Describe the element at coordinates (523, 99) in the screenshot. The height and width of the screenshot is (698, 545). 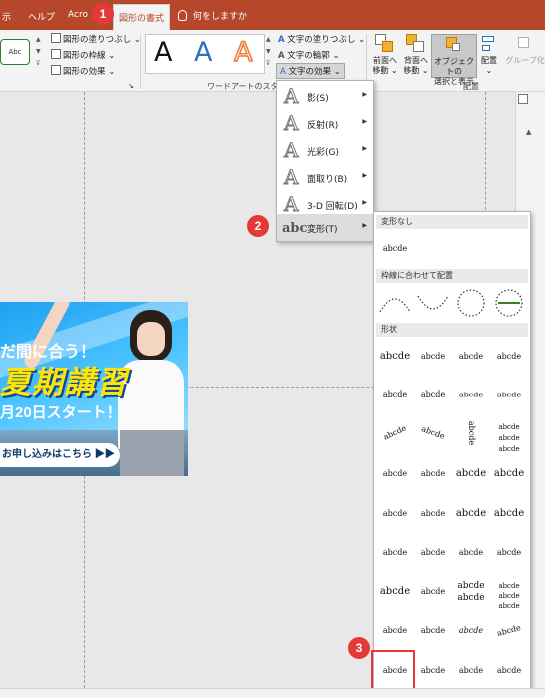
I see `panel-thumb-icon` at that location.